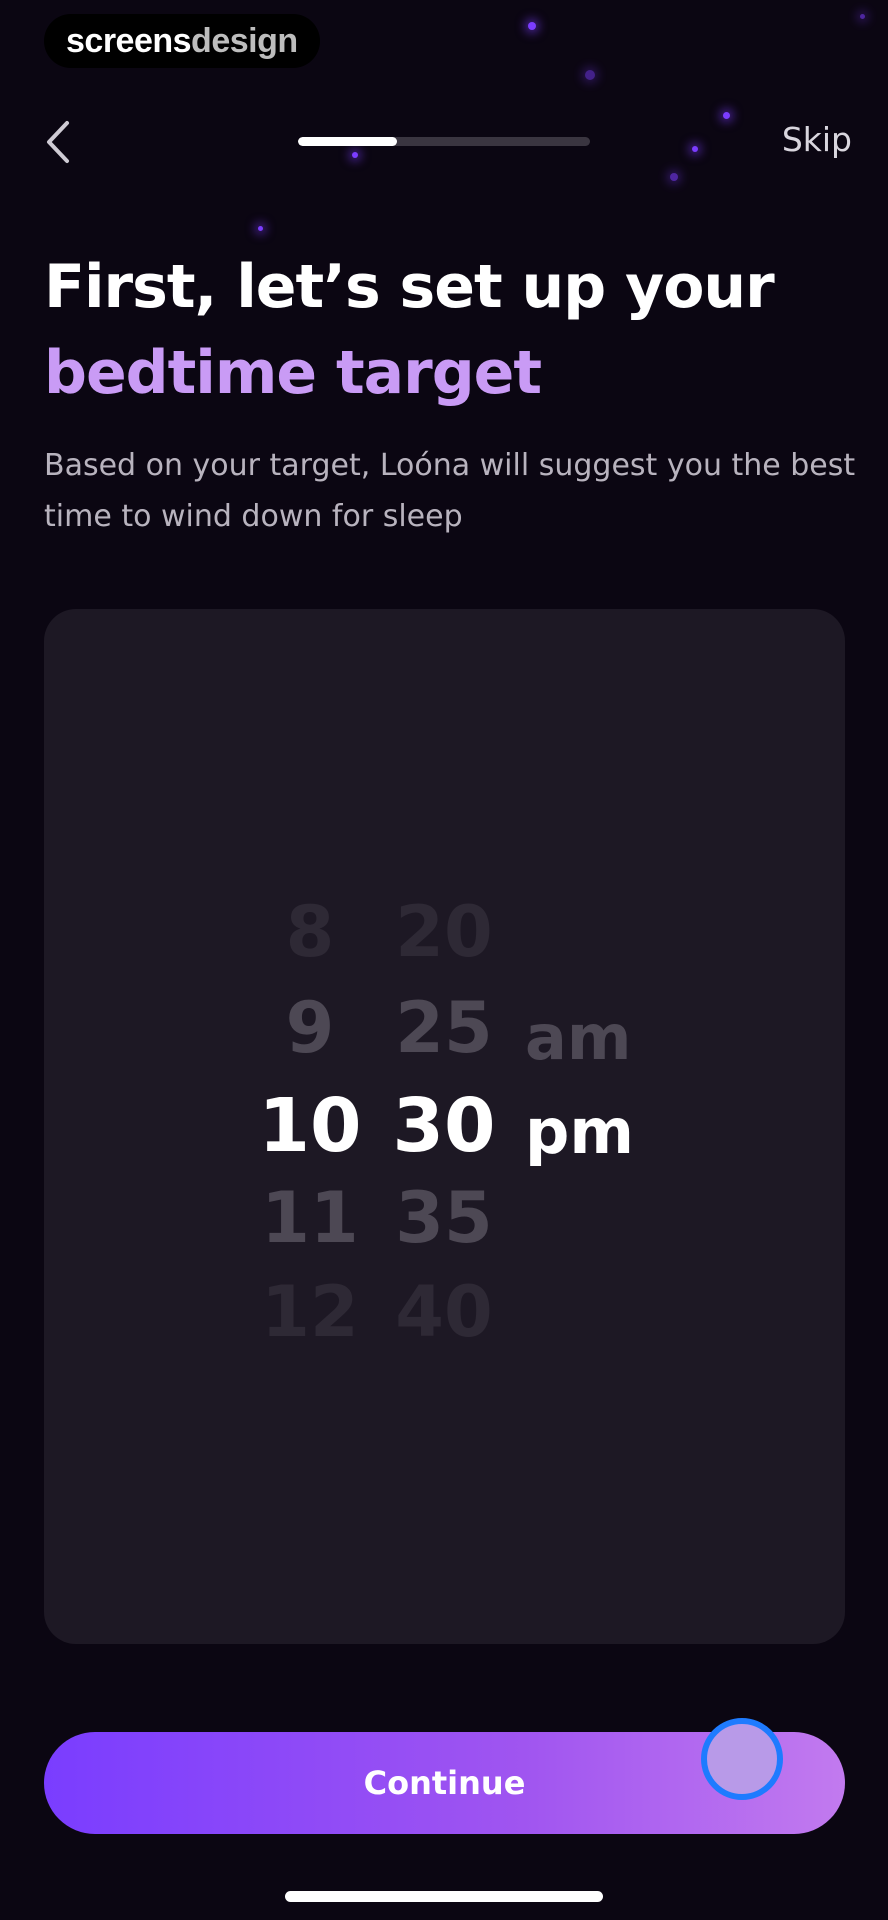  I want to click on progress-fill, so click(348, 141).